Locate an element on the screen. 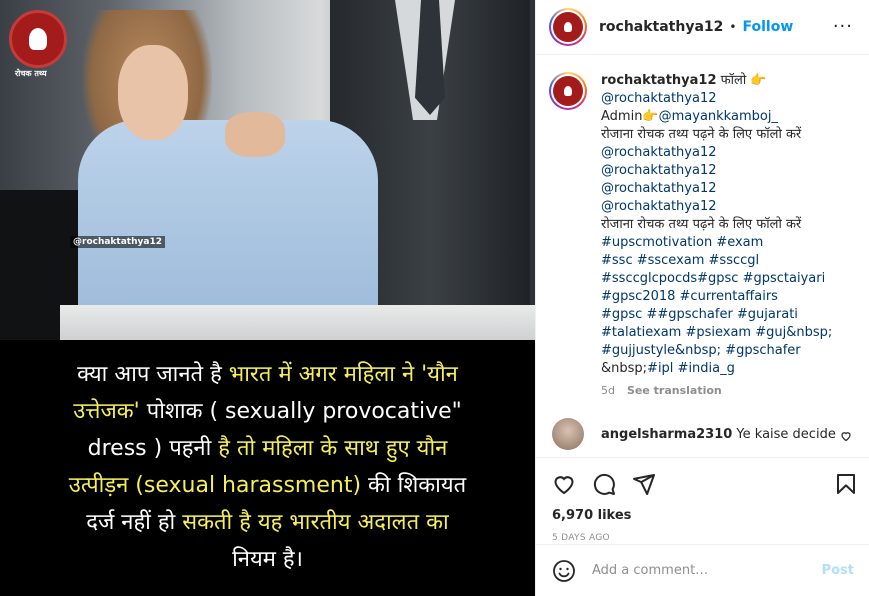  caption-line: Admin👉@mayankkamboj_ is located at coordinates (716, 117).